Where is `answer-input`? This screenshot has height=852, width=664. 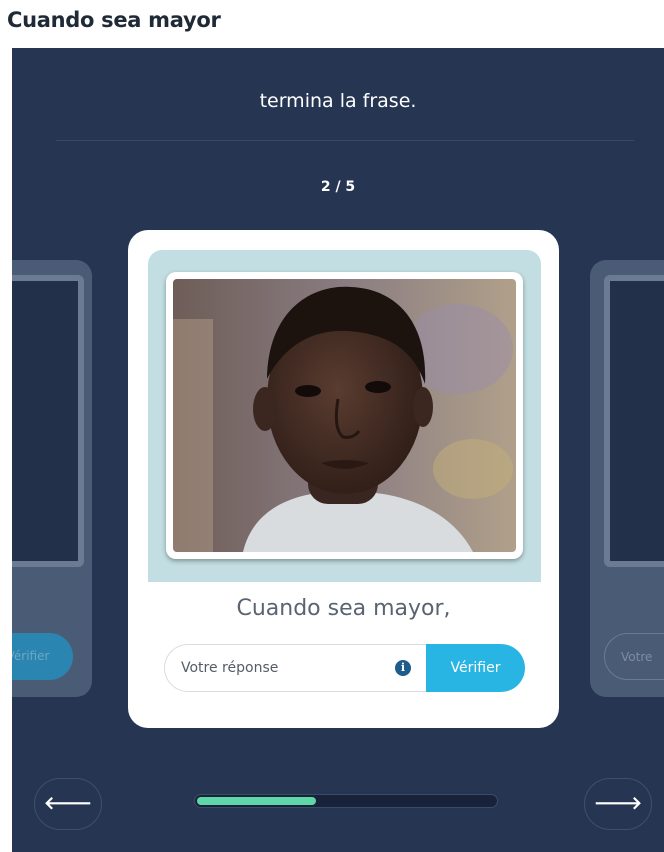 answer-input is located at coordinates (297, 668).